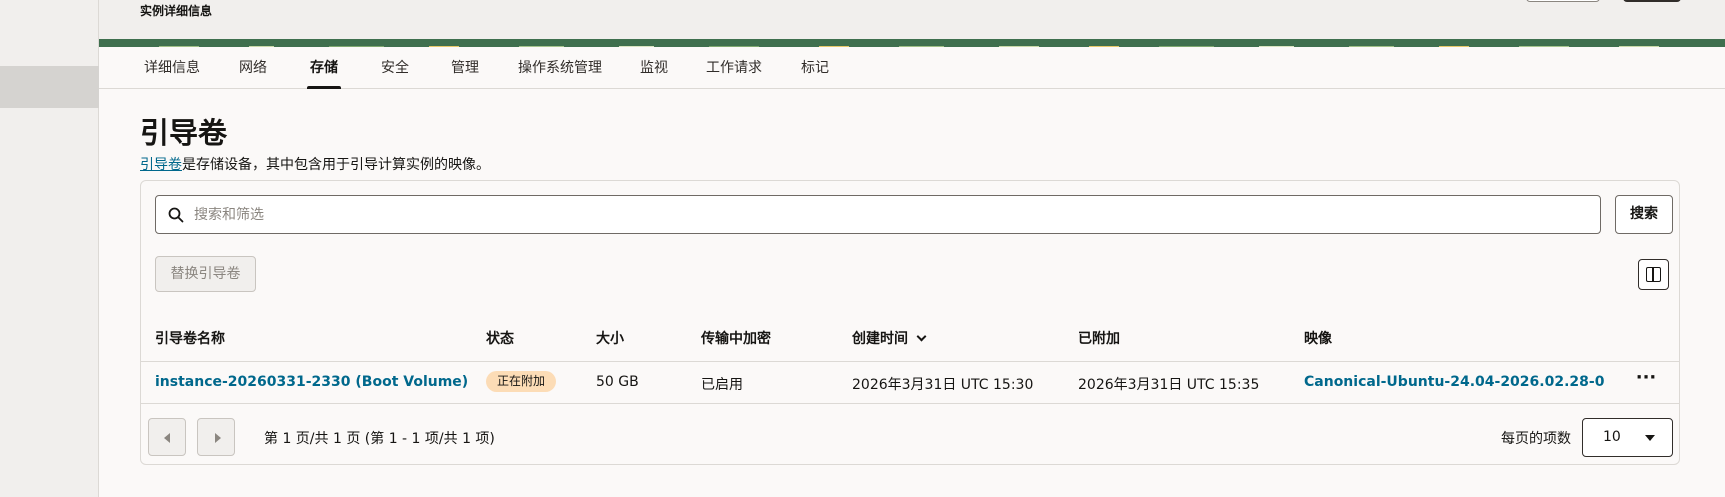 This screenshot has width=1725, height=497. Describe the element at coordinates (1563, 1) in the screenshot. I see `header-action-button` at that location.